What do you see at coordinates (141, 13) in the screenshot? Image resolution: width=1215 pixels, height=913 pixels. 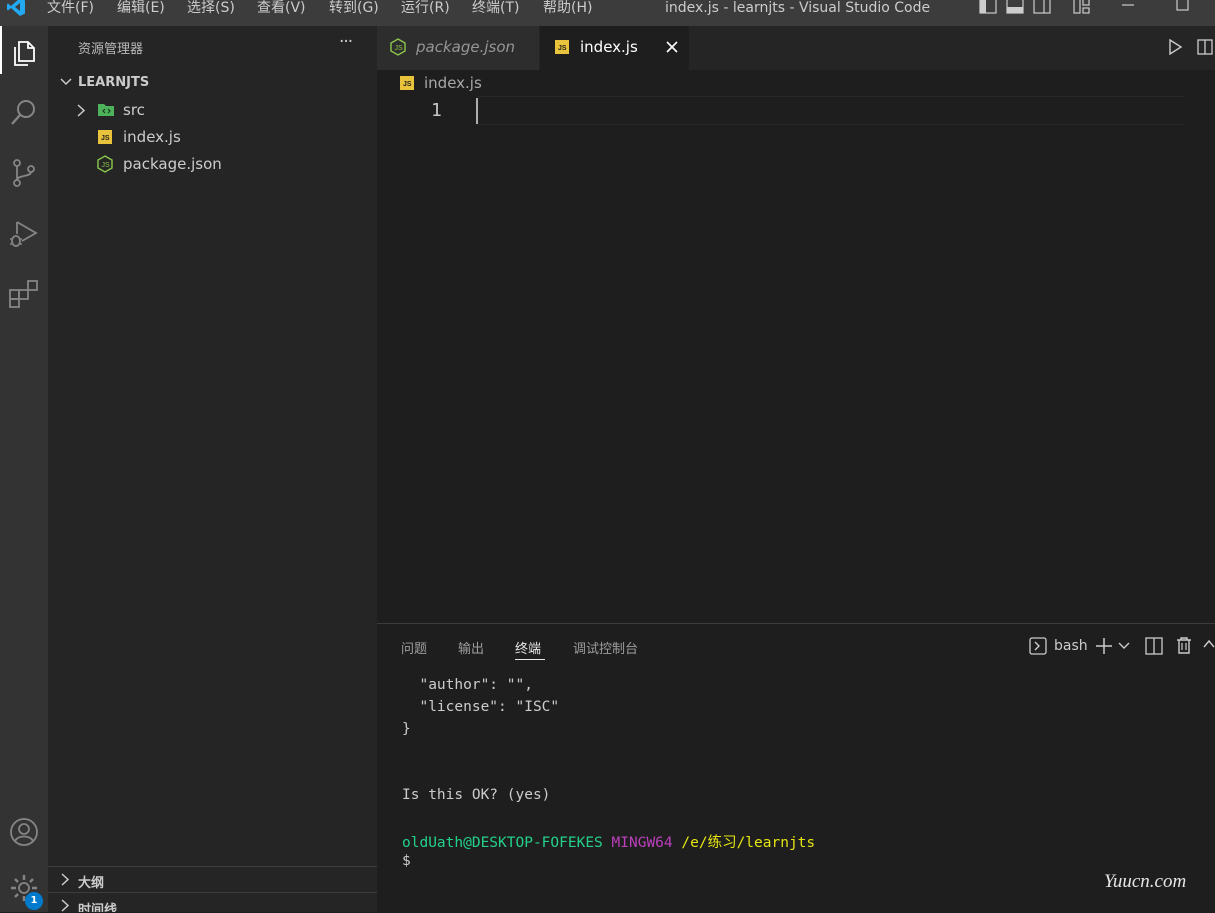 I see `menu-edit: 编辑(E)` at bounding box center [141, 13].